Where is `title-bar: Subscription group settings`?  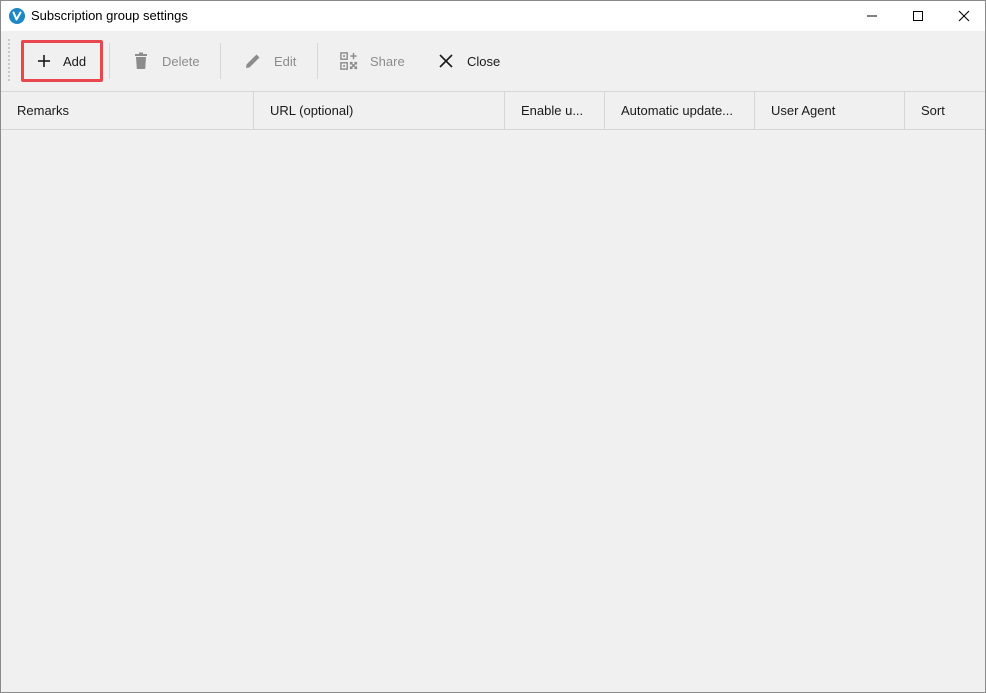
title-bar: Subscription group settings is located at coordinates (493, 16).